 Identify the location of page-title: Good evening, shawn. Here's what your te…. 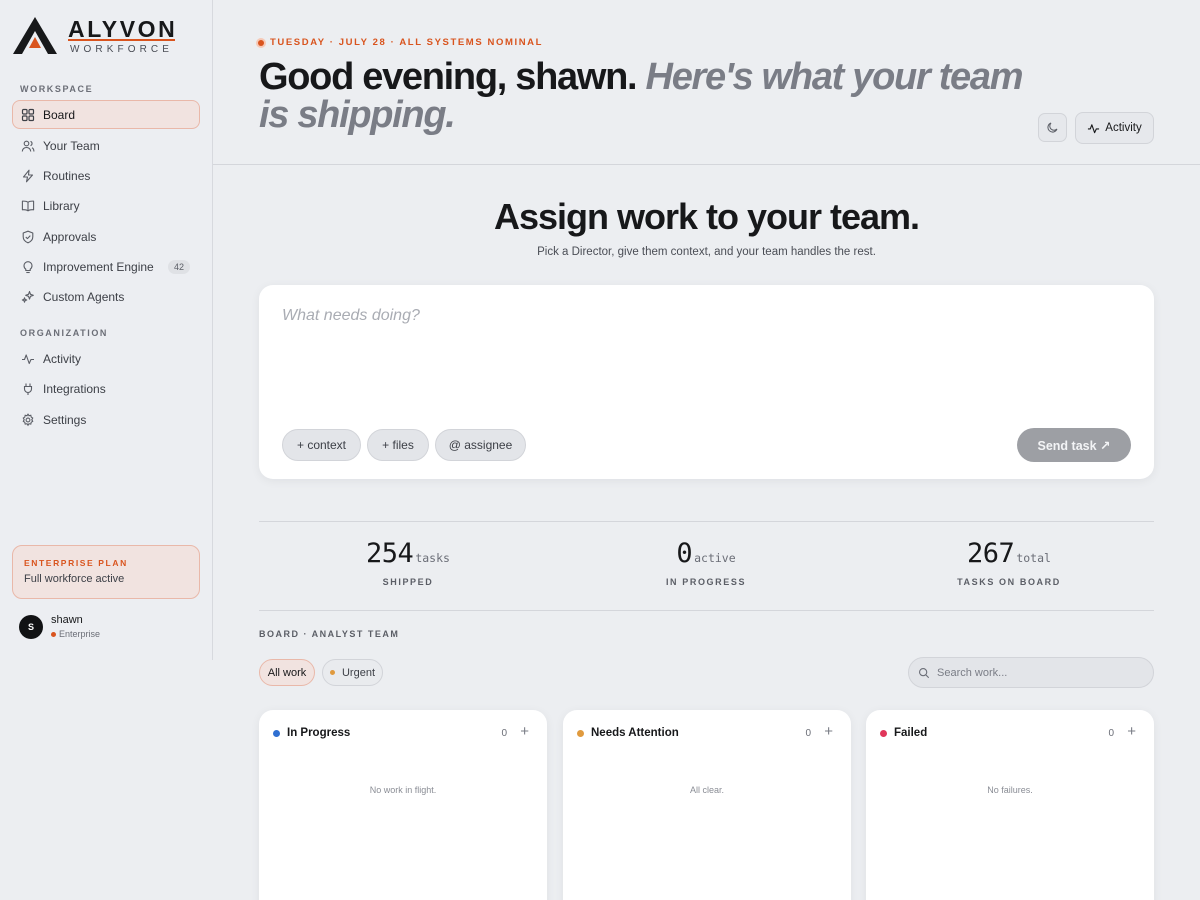
(649, 96).